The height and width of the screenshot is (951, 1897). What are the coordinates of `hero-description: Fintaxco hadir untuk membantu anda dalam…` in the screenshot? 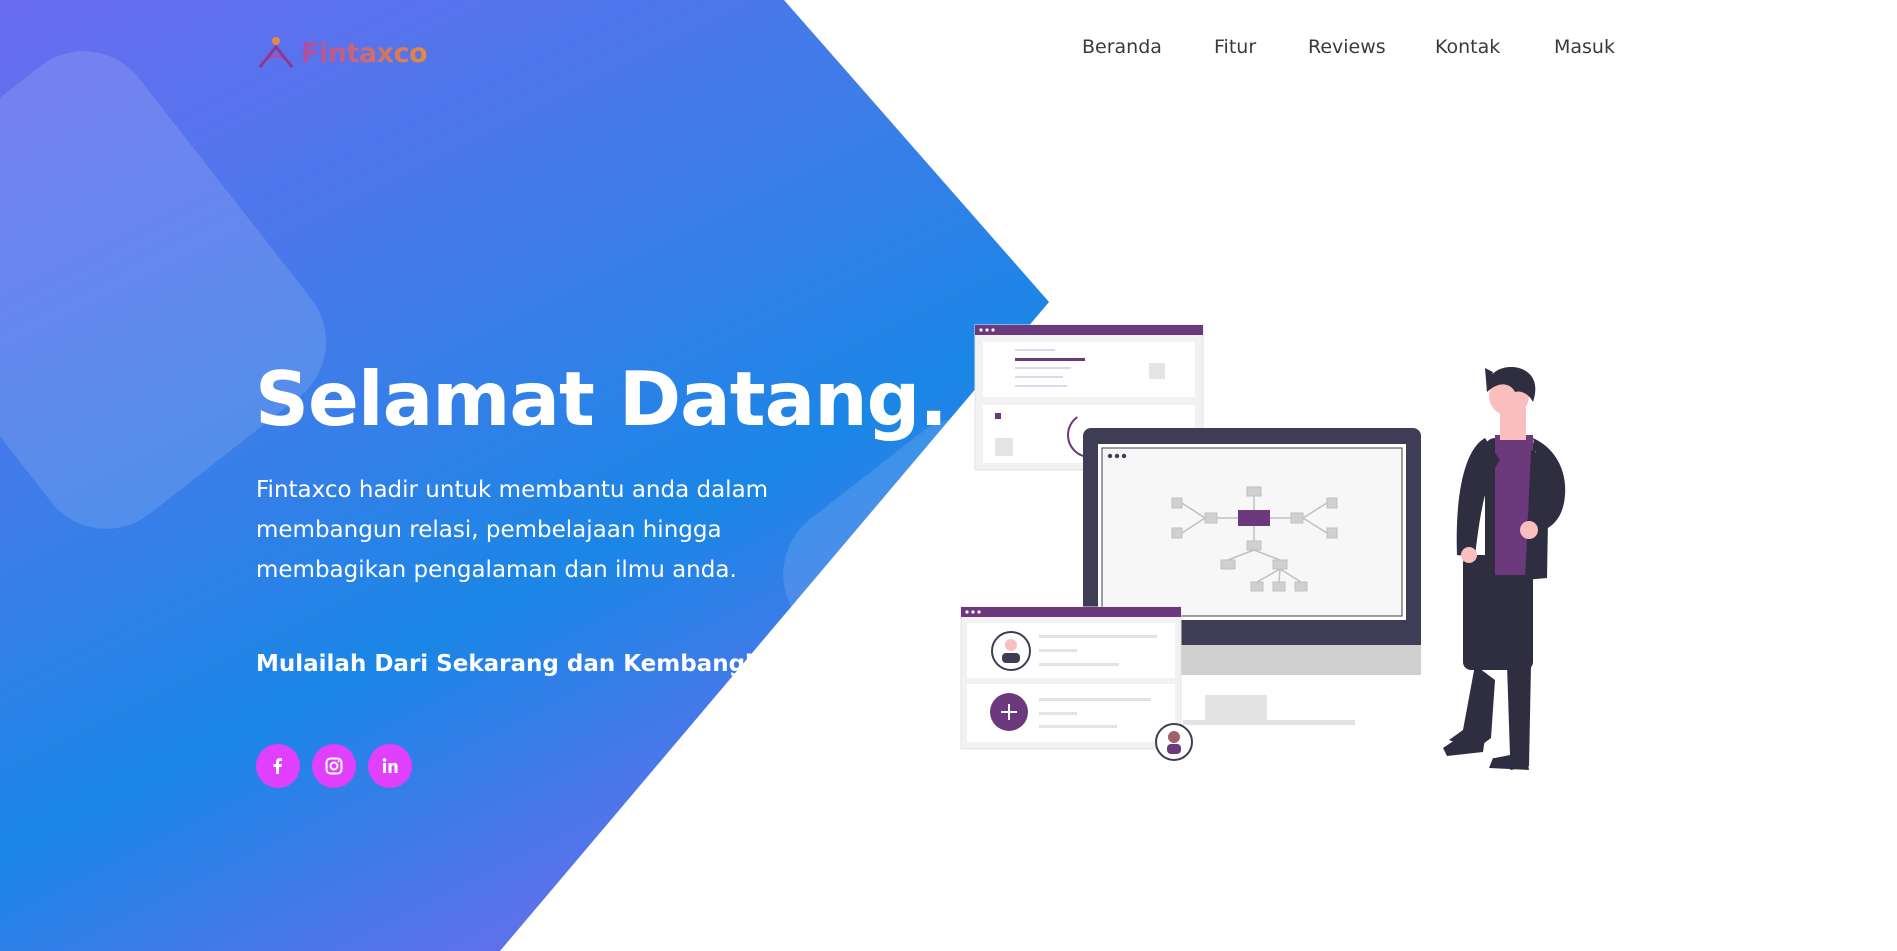 It's located at (512, 530).